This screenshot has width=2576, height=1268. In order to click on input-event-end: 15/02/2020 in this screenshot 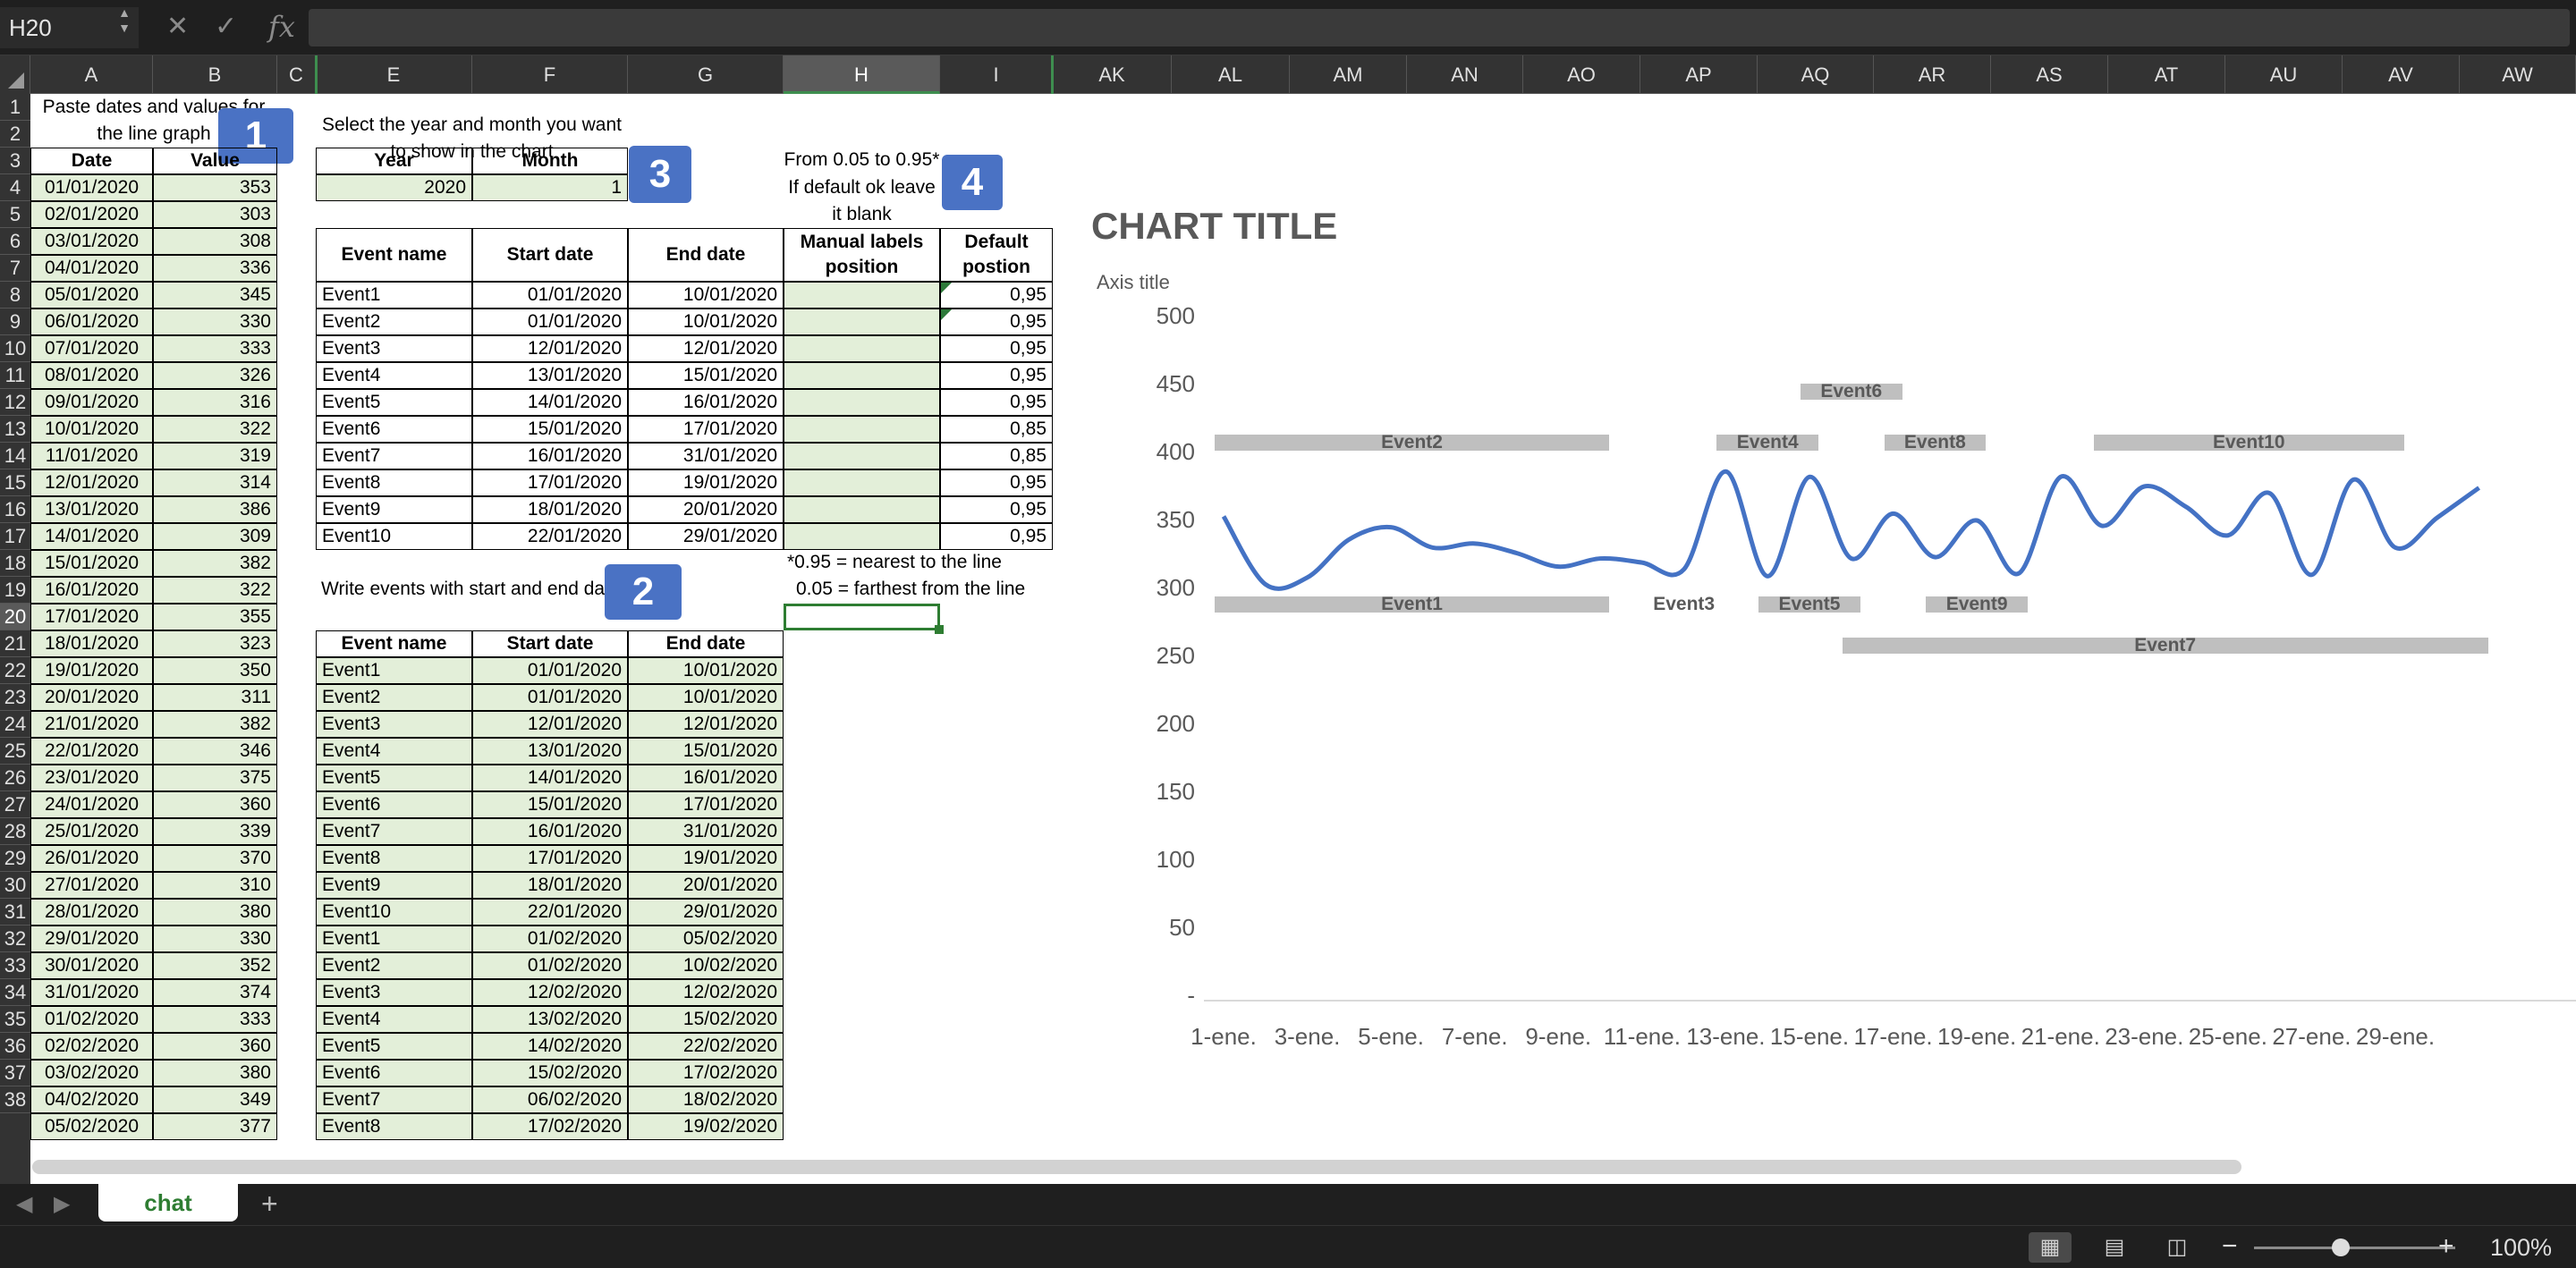, I will do `click(706, 1019)`.